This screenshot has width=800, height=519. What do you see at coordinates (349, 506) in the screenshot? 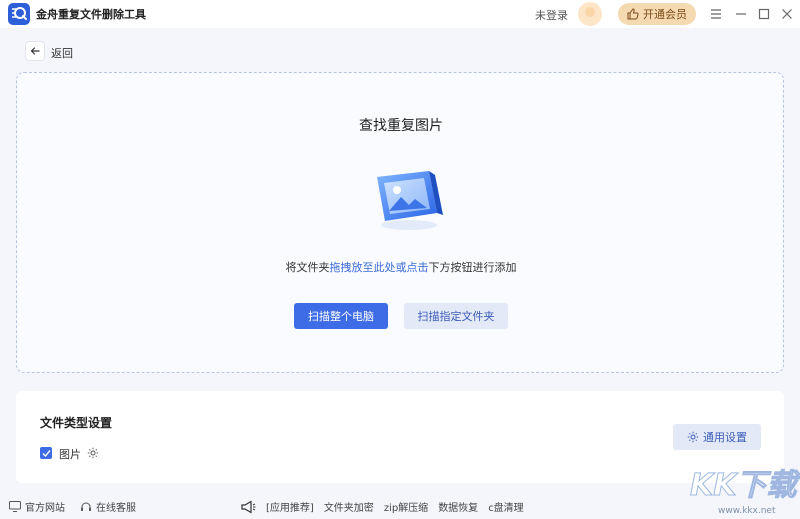
I see `footer-link-folder-encrypt: 文件夹加密` at bounding box center [349, 506].